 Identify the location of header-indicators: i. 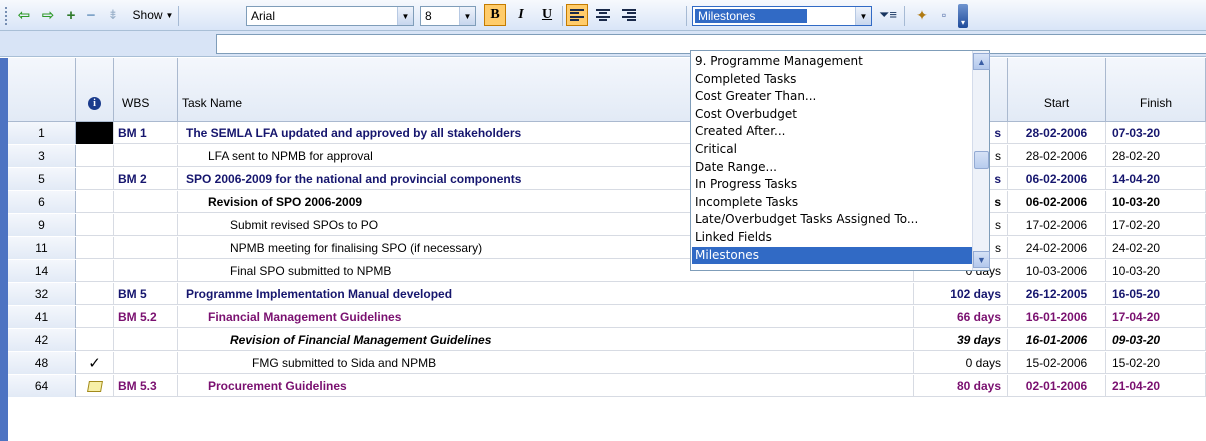
(95, 90).